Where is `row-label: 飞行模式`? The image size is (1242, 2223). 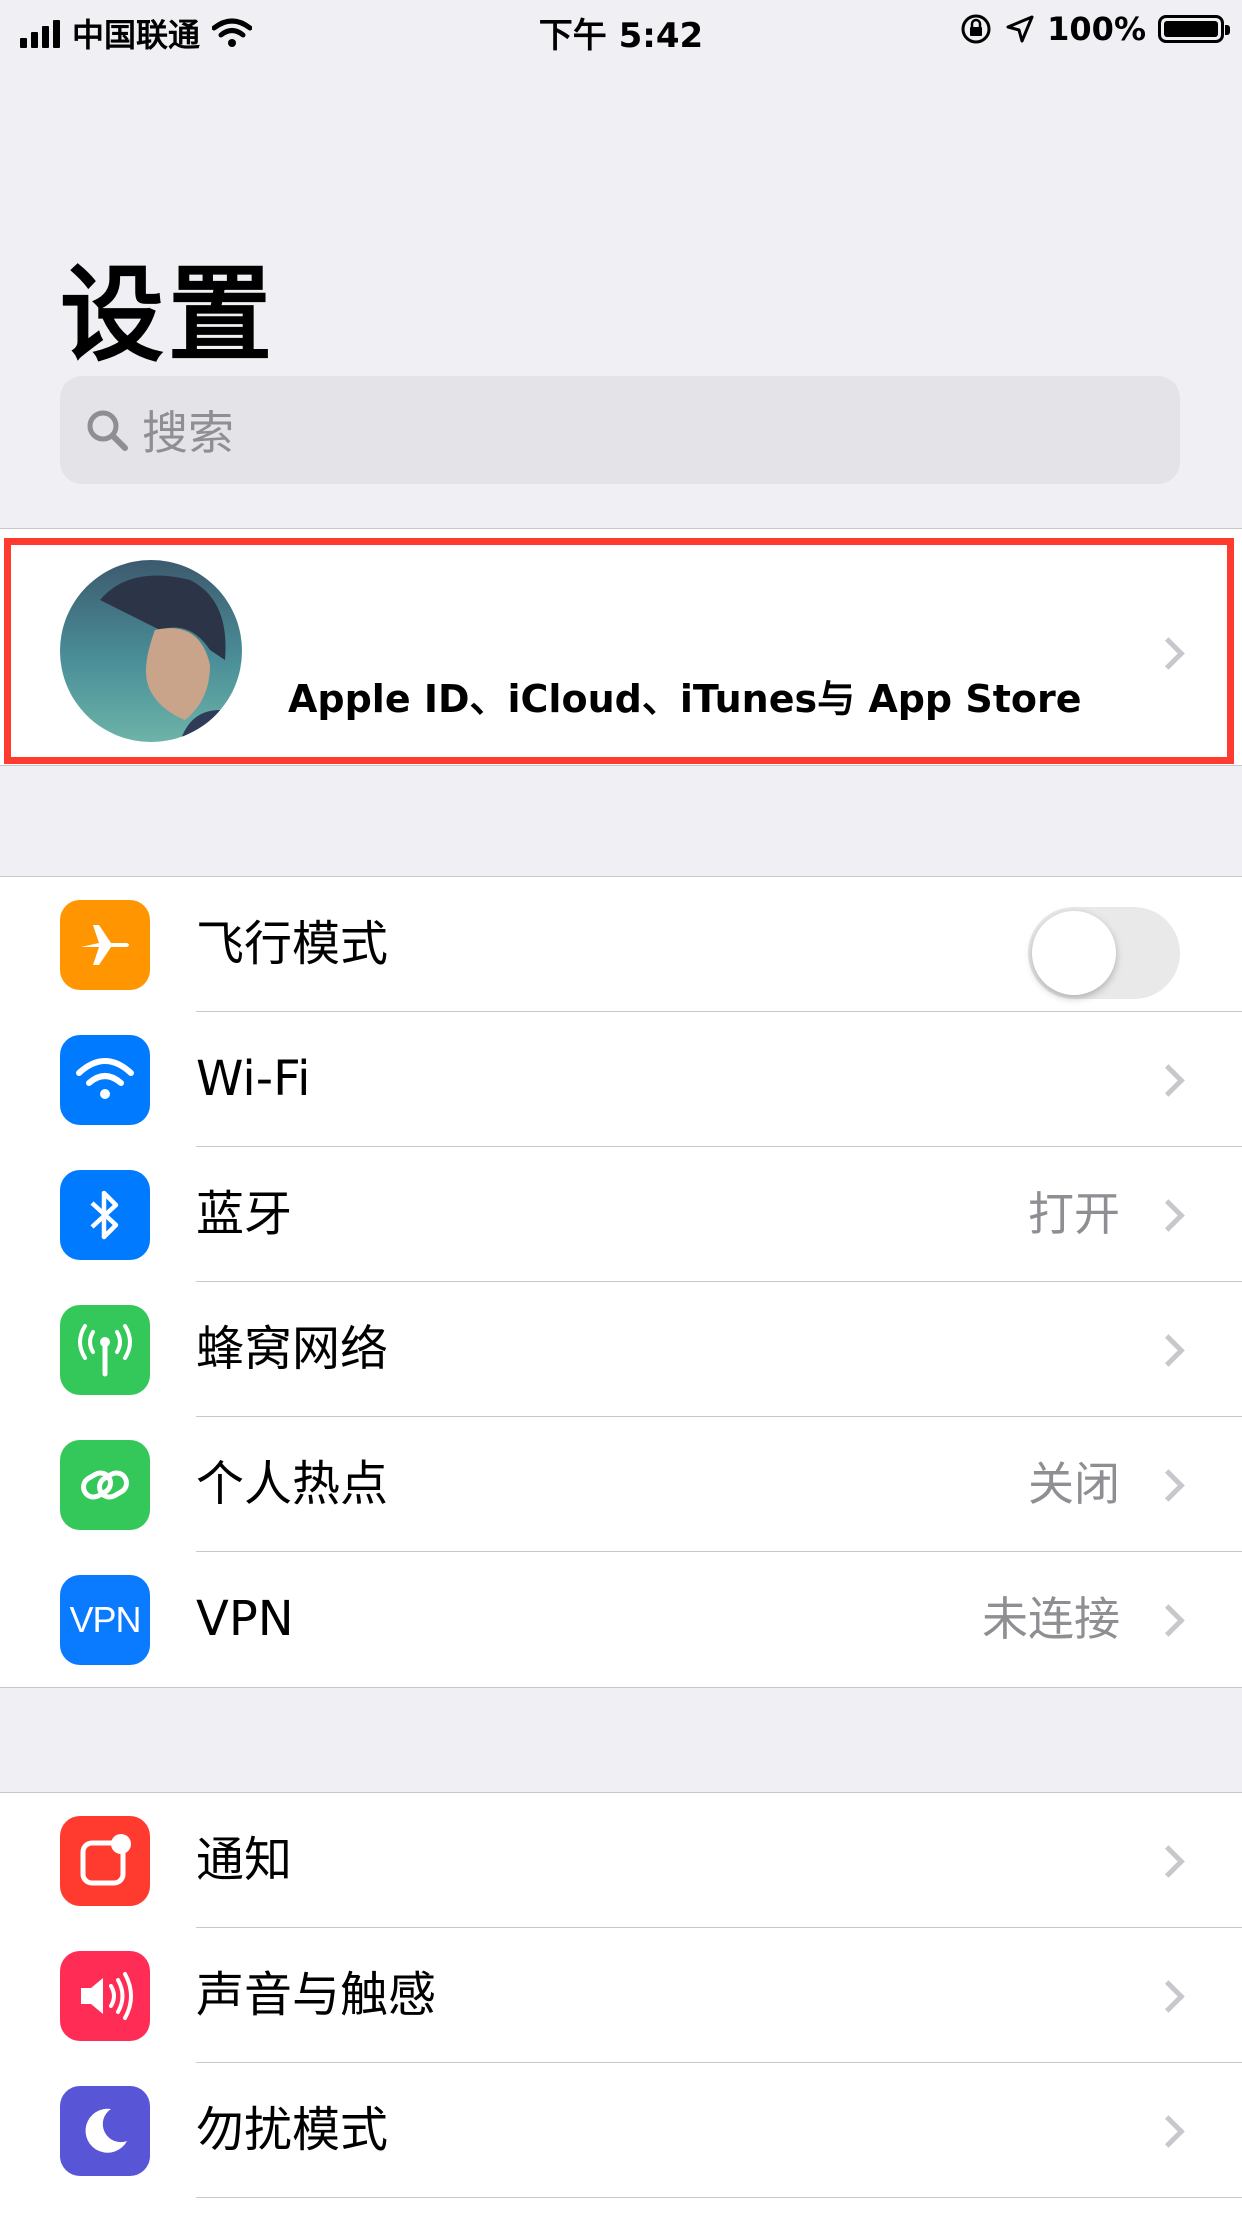
row-label: 飞行模式 is located at coordinates (292, 944).